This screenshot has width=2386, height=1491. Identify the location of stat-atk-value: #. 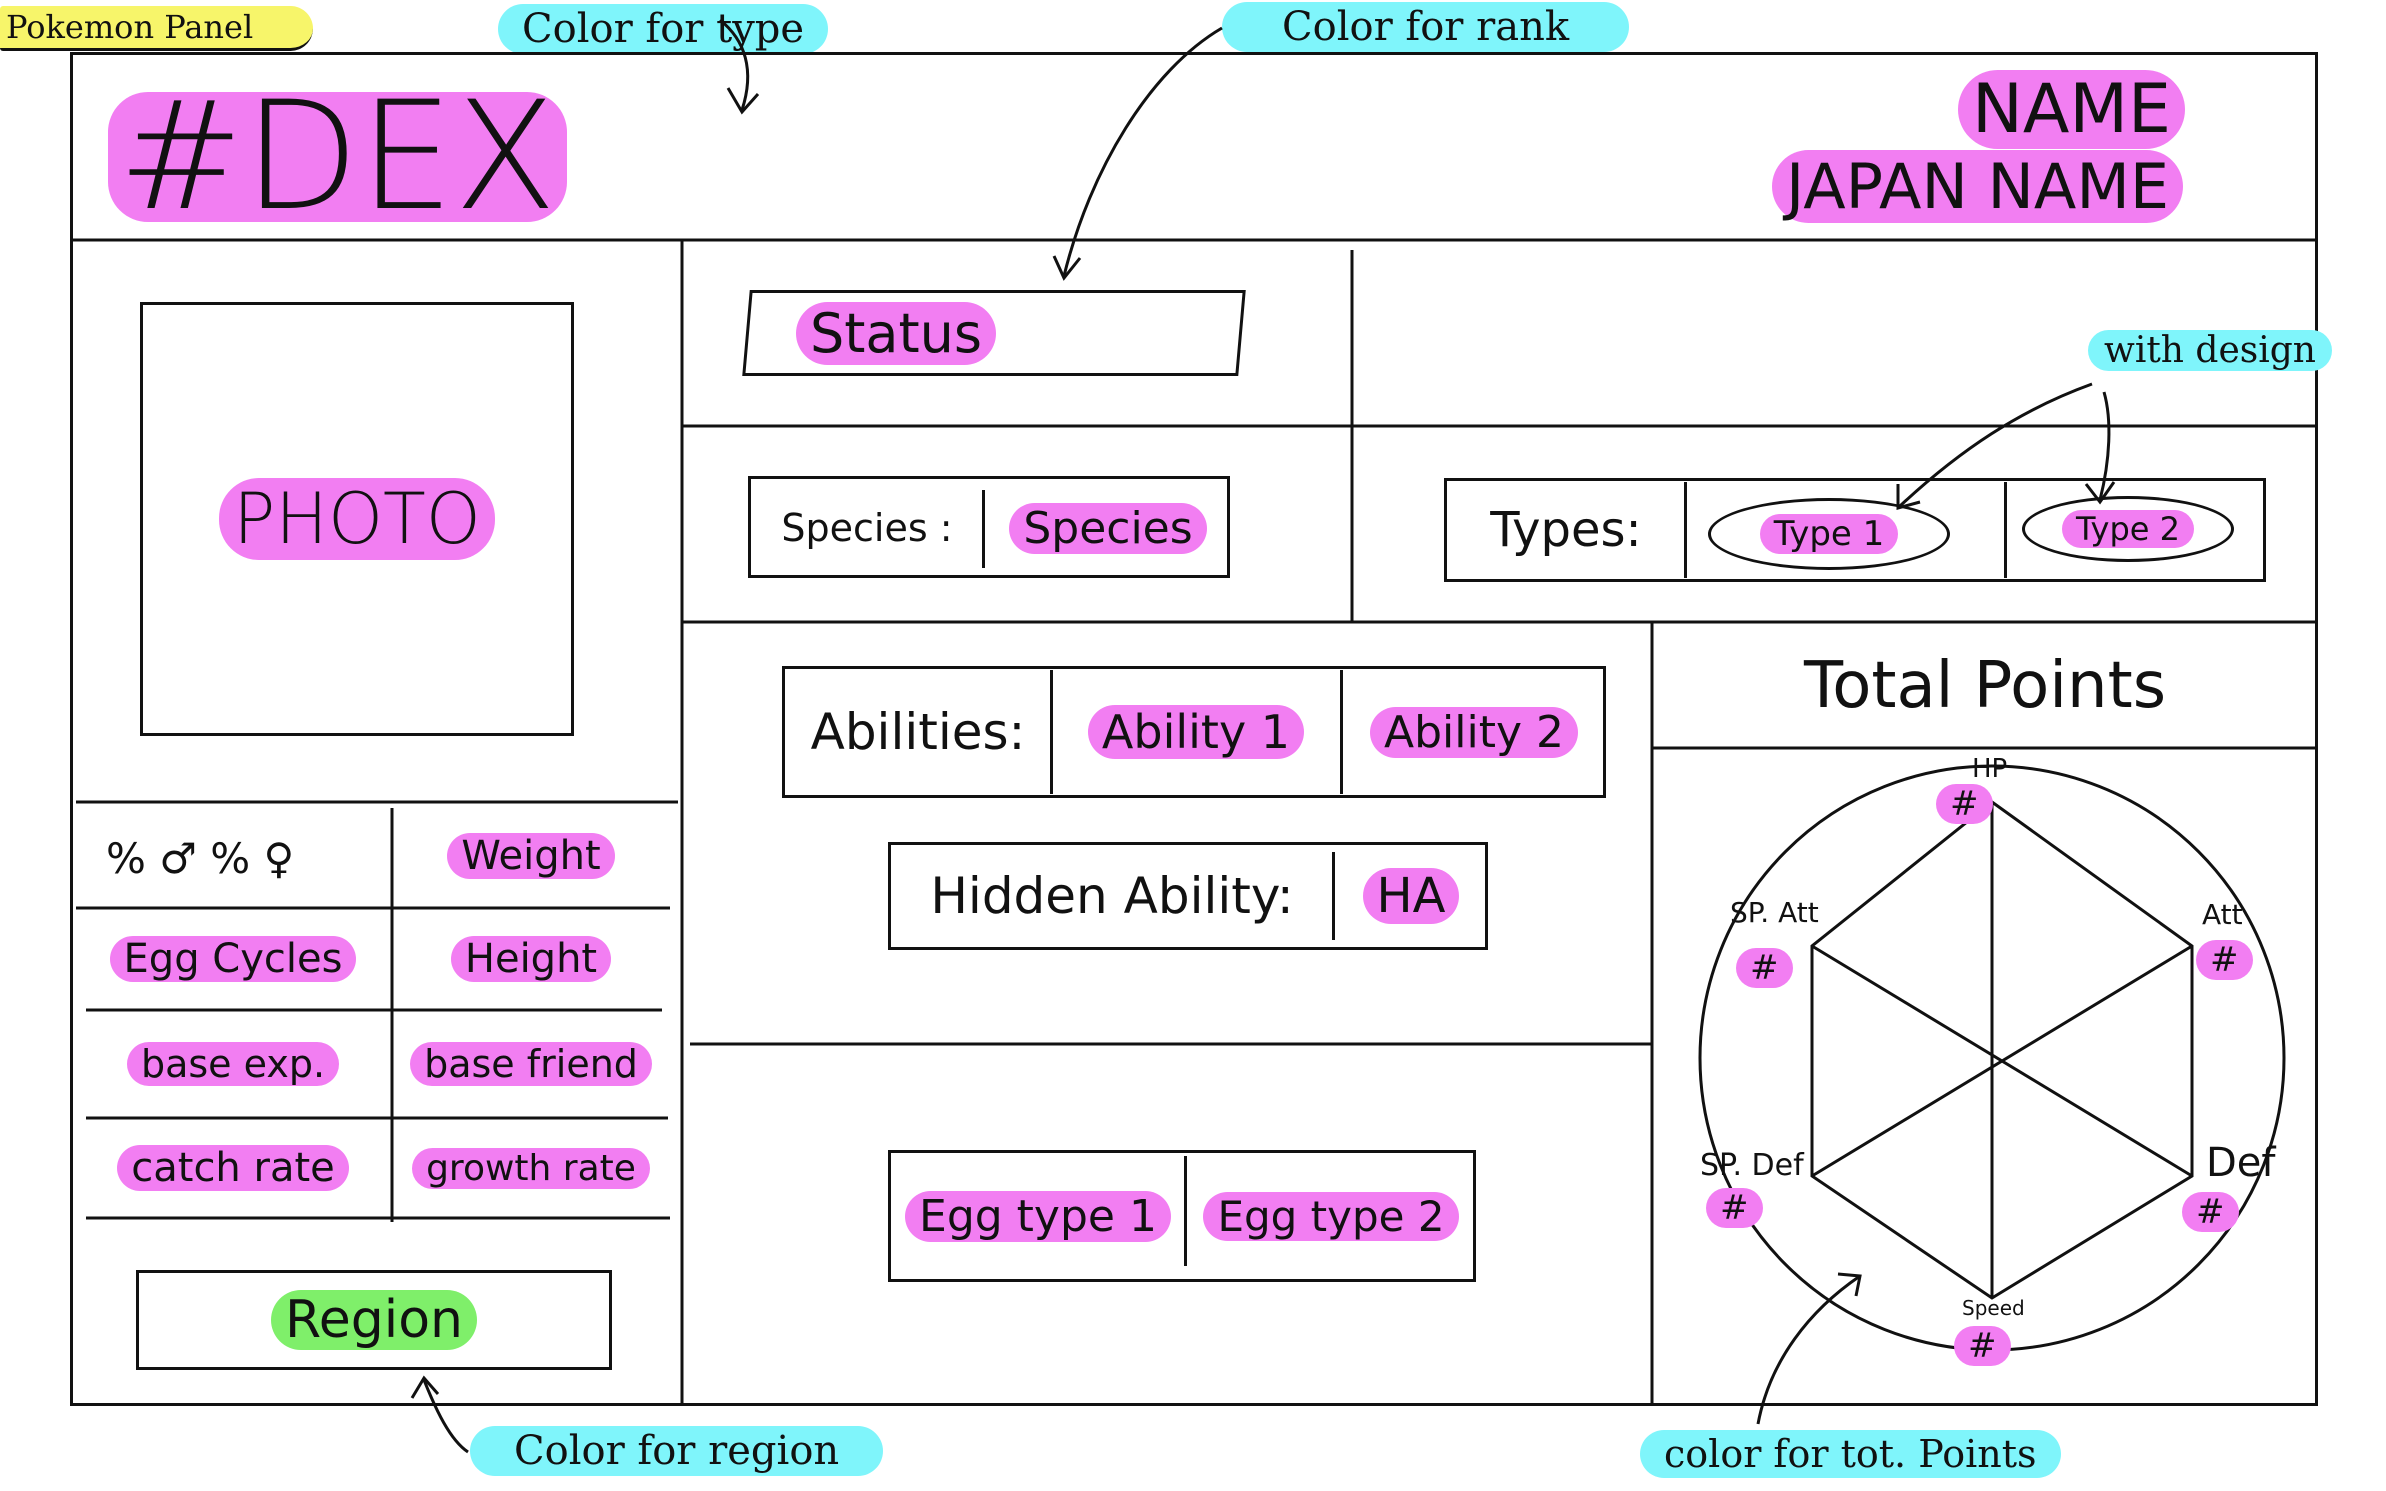
(2224, 960).